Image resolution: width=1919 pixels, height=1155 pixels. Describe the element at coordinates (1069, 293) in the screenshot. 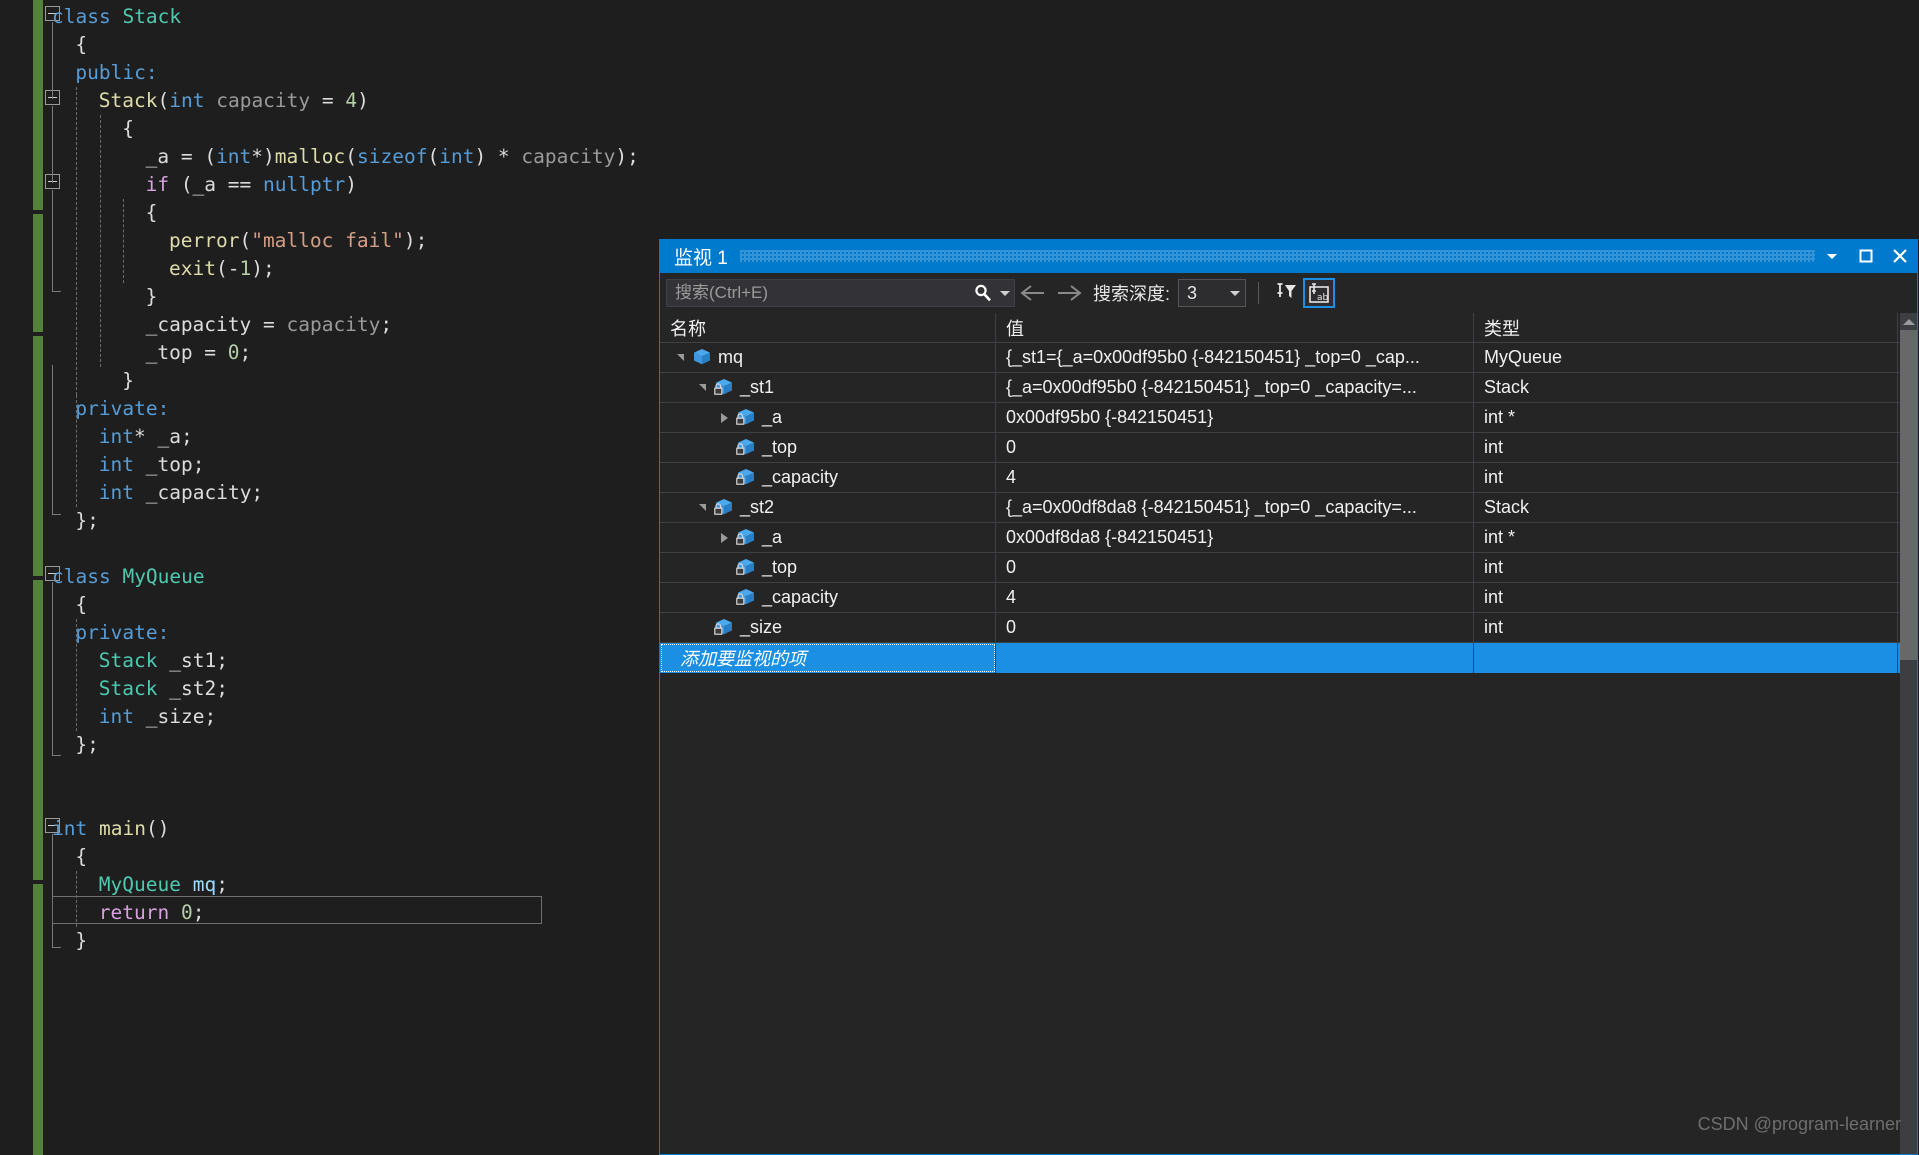

I see `search-forward-button` at that location.